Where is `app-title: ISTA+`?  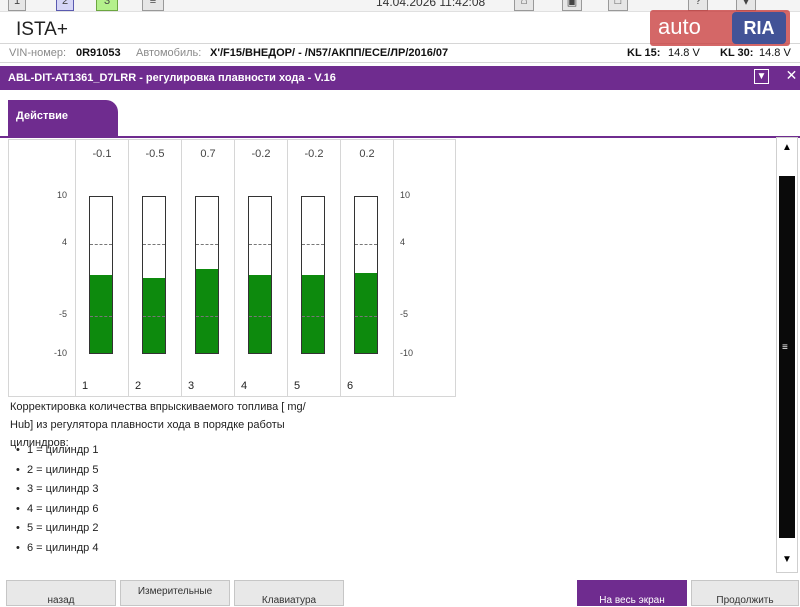
app-title: ISTA+ is located at coordinates (42, 29).